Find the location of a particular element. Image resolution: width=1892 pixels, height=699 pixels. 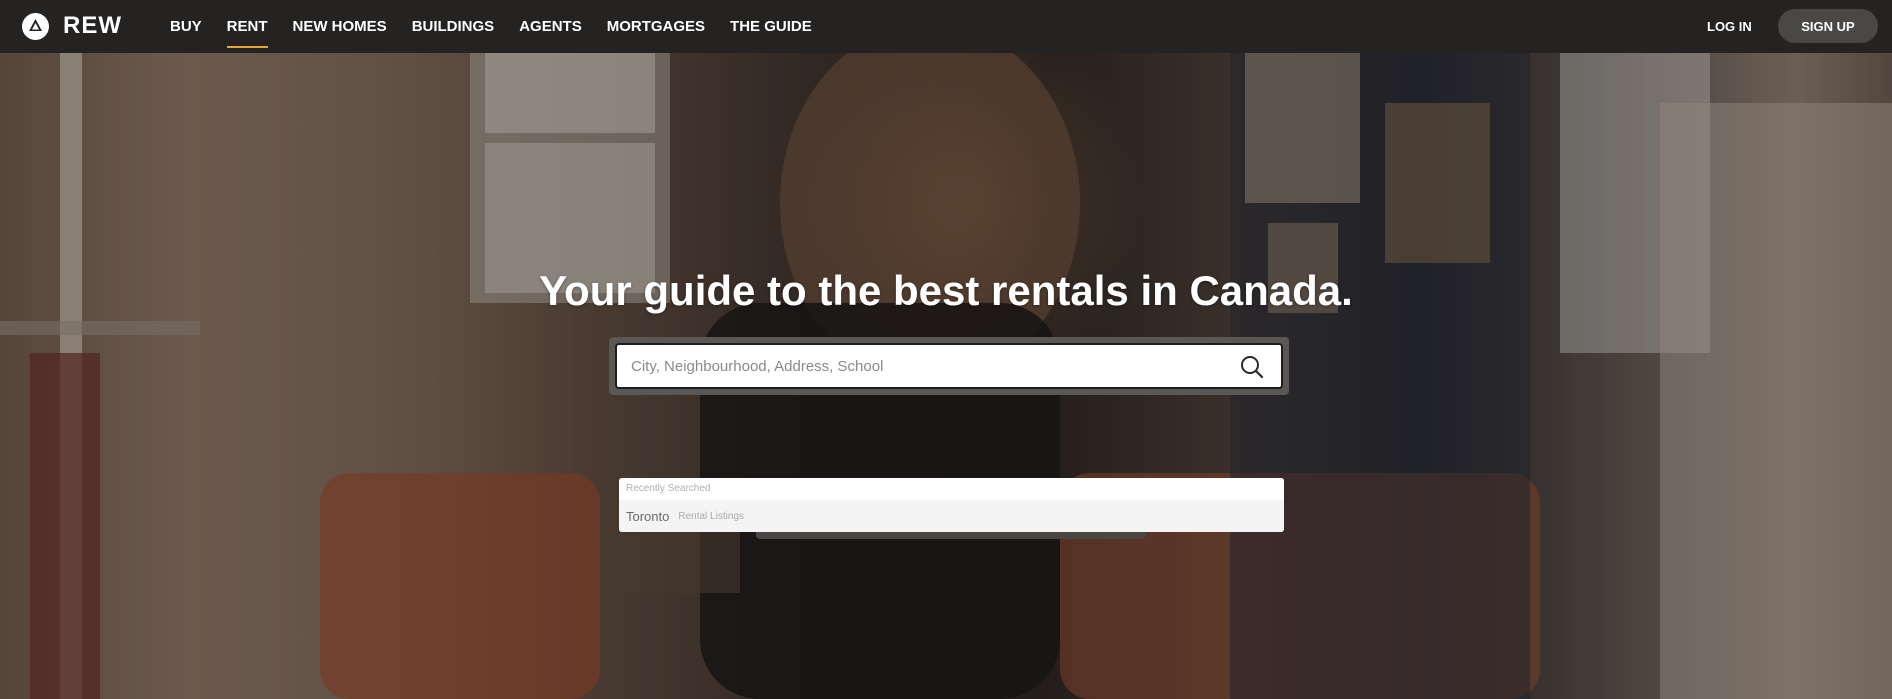

signup-button: SIGN UP is located at coordinates (1828, 26).